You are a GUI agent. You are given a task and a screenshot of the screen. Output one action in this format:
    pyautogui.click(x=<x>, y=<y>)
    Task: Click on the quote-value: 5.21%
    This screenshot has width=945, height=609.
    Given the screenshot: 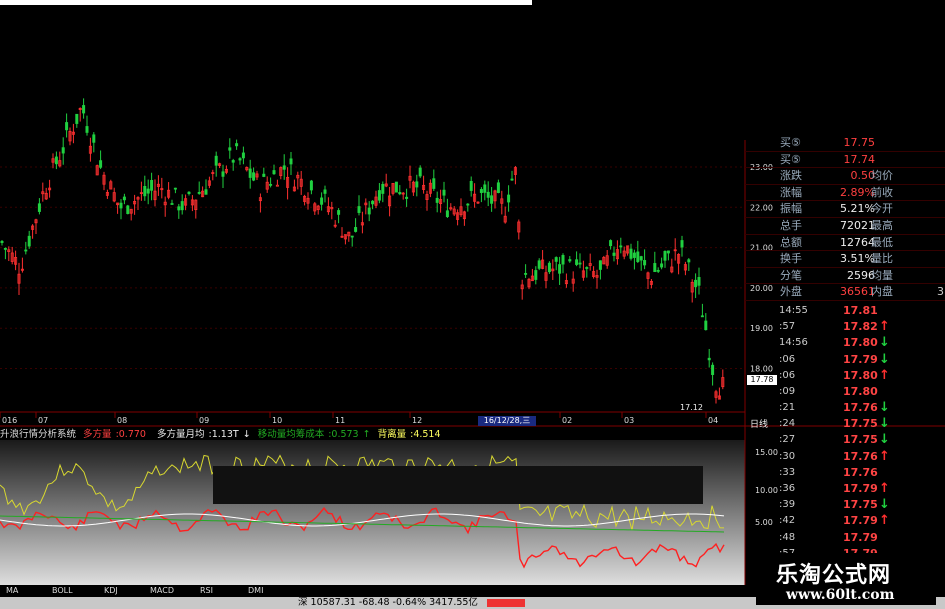 What is the action you would take?
    pyautogui.click(x=857, y=209)
    